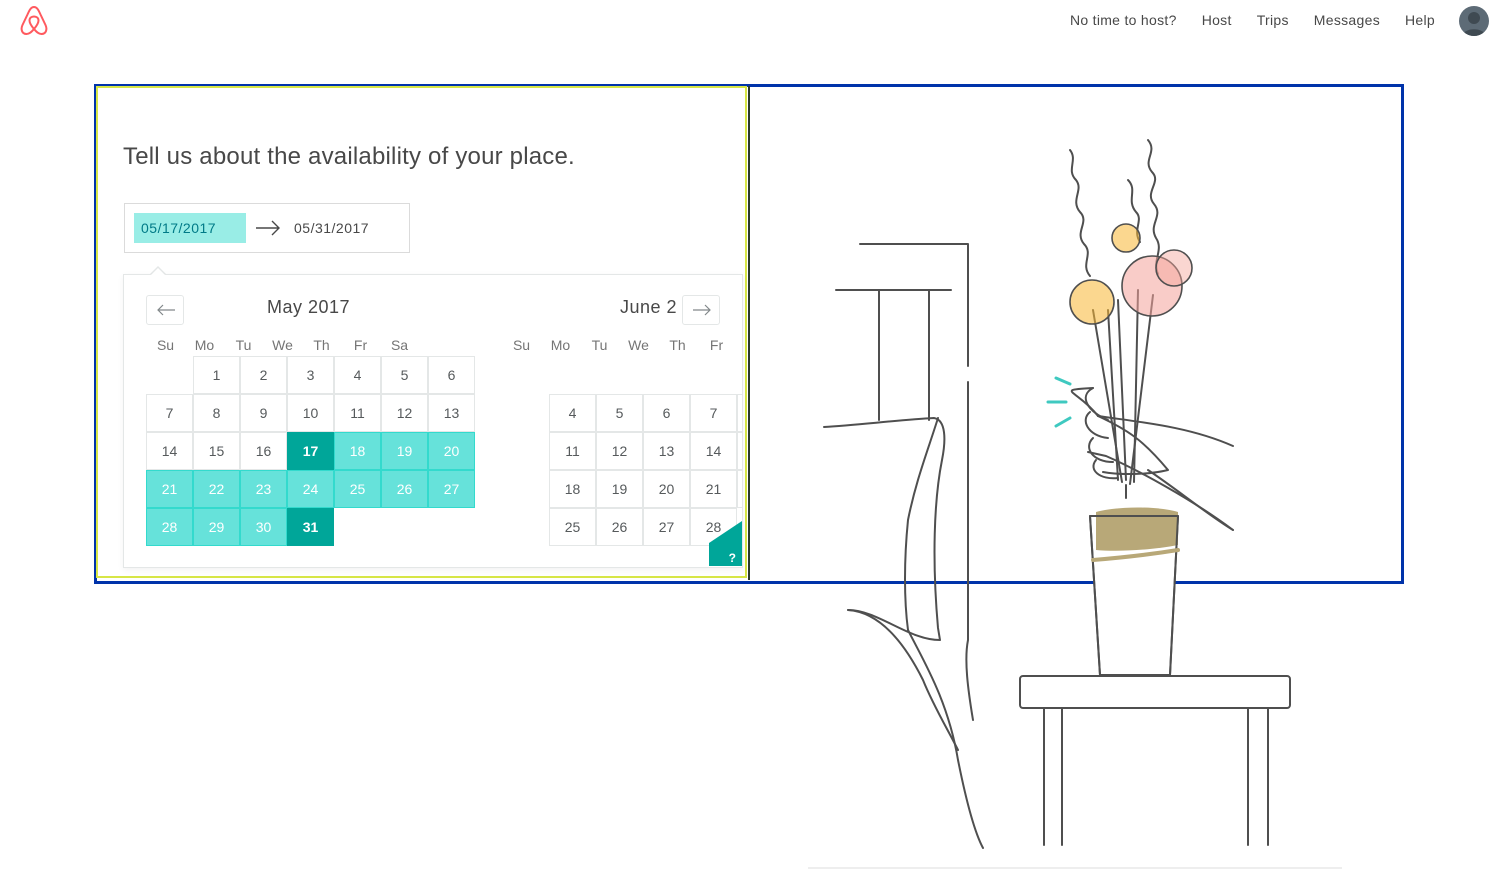 The height and width of the screenshot is (877, 1497). Describe the element at coordinates (1420, 20) in the screenshot. I see `nav-help: Help` at that location.